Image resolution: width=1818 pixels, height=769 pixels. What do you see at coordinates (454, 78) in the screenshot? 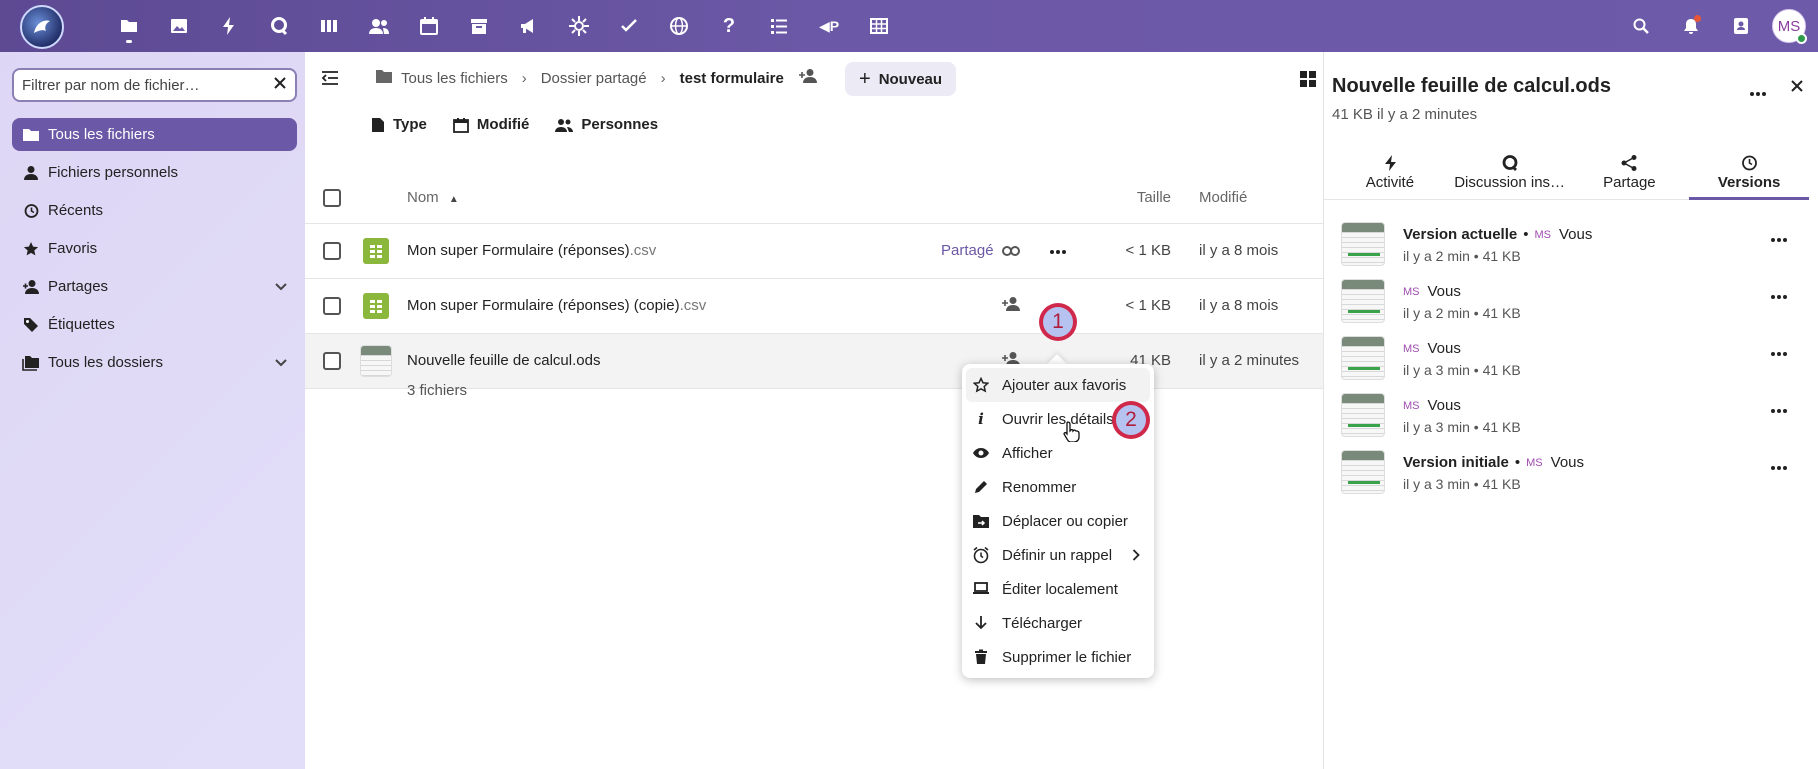
I see `breadcrumb-all-files: Tous les fichiers` at bounding box center [454, 78].